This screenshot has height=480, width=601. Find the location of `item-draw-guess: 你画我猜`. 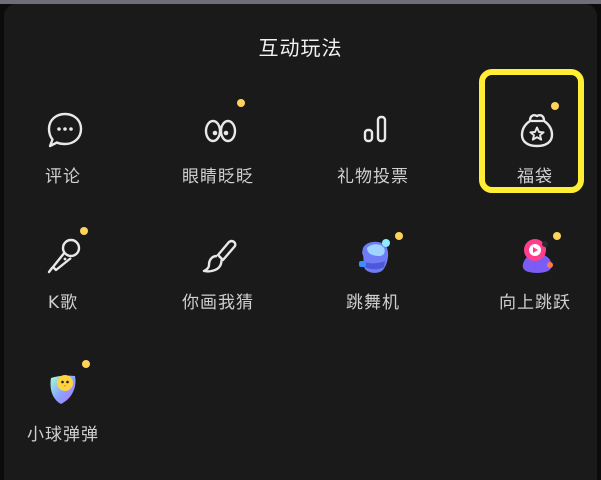

item-draw-guess: 你画我猜 is located at coordinates (218, 283).